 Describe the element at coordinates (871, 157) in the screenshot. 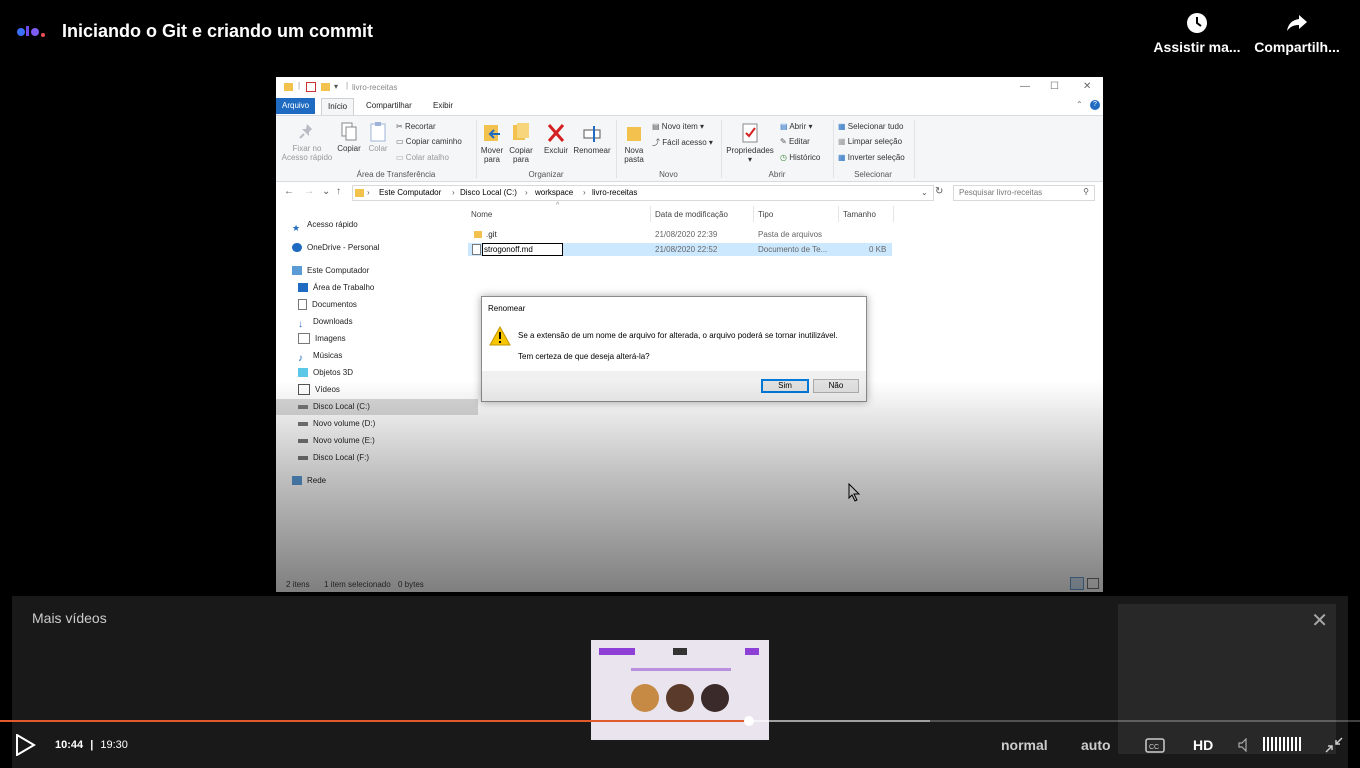

I see `invert-selection-button: ▦ Inverter seleção` at that location.